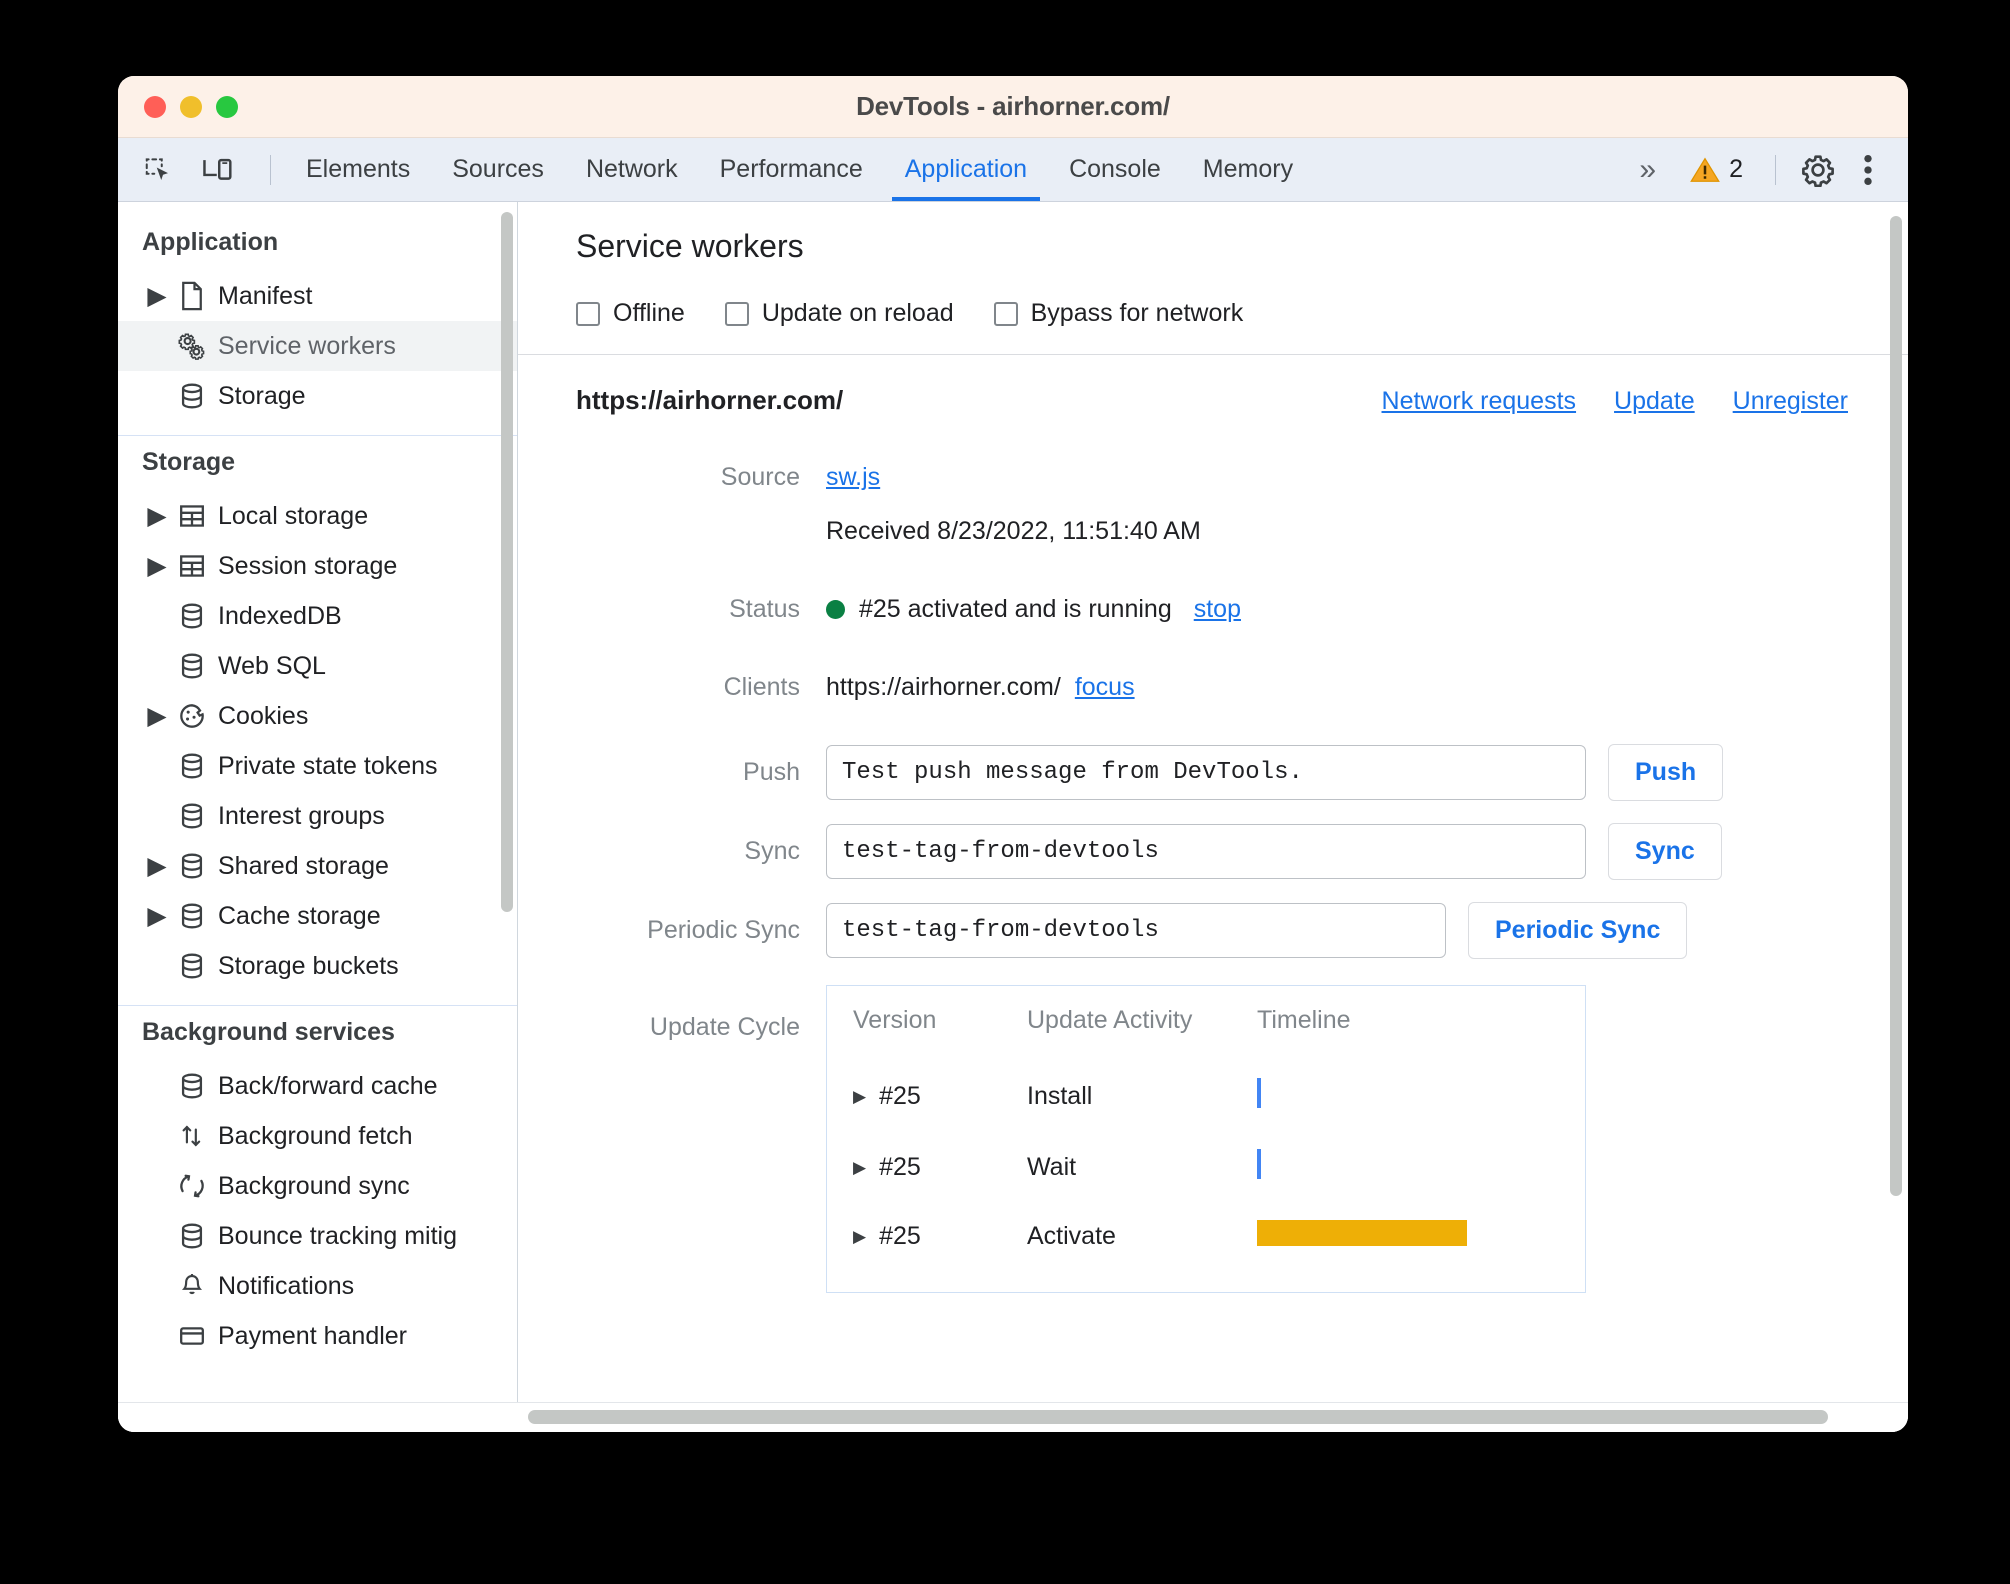 Image resolution: width=2010 pixels, height=1584 pixels. I want to click on sidebar-item-manifest: ▶ Manifest, so click(317, 296).